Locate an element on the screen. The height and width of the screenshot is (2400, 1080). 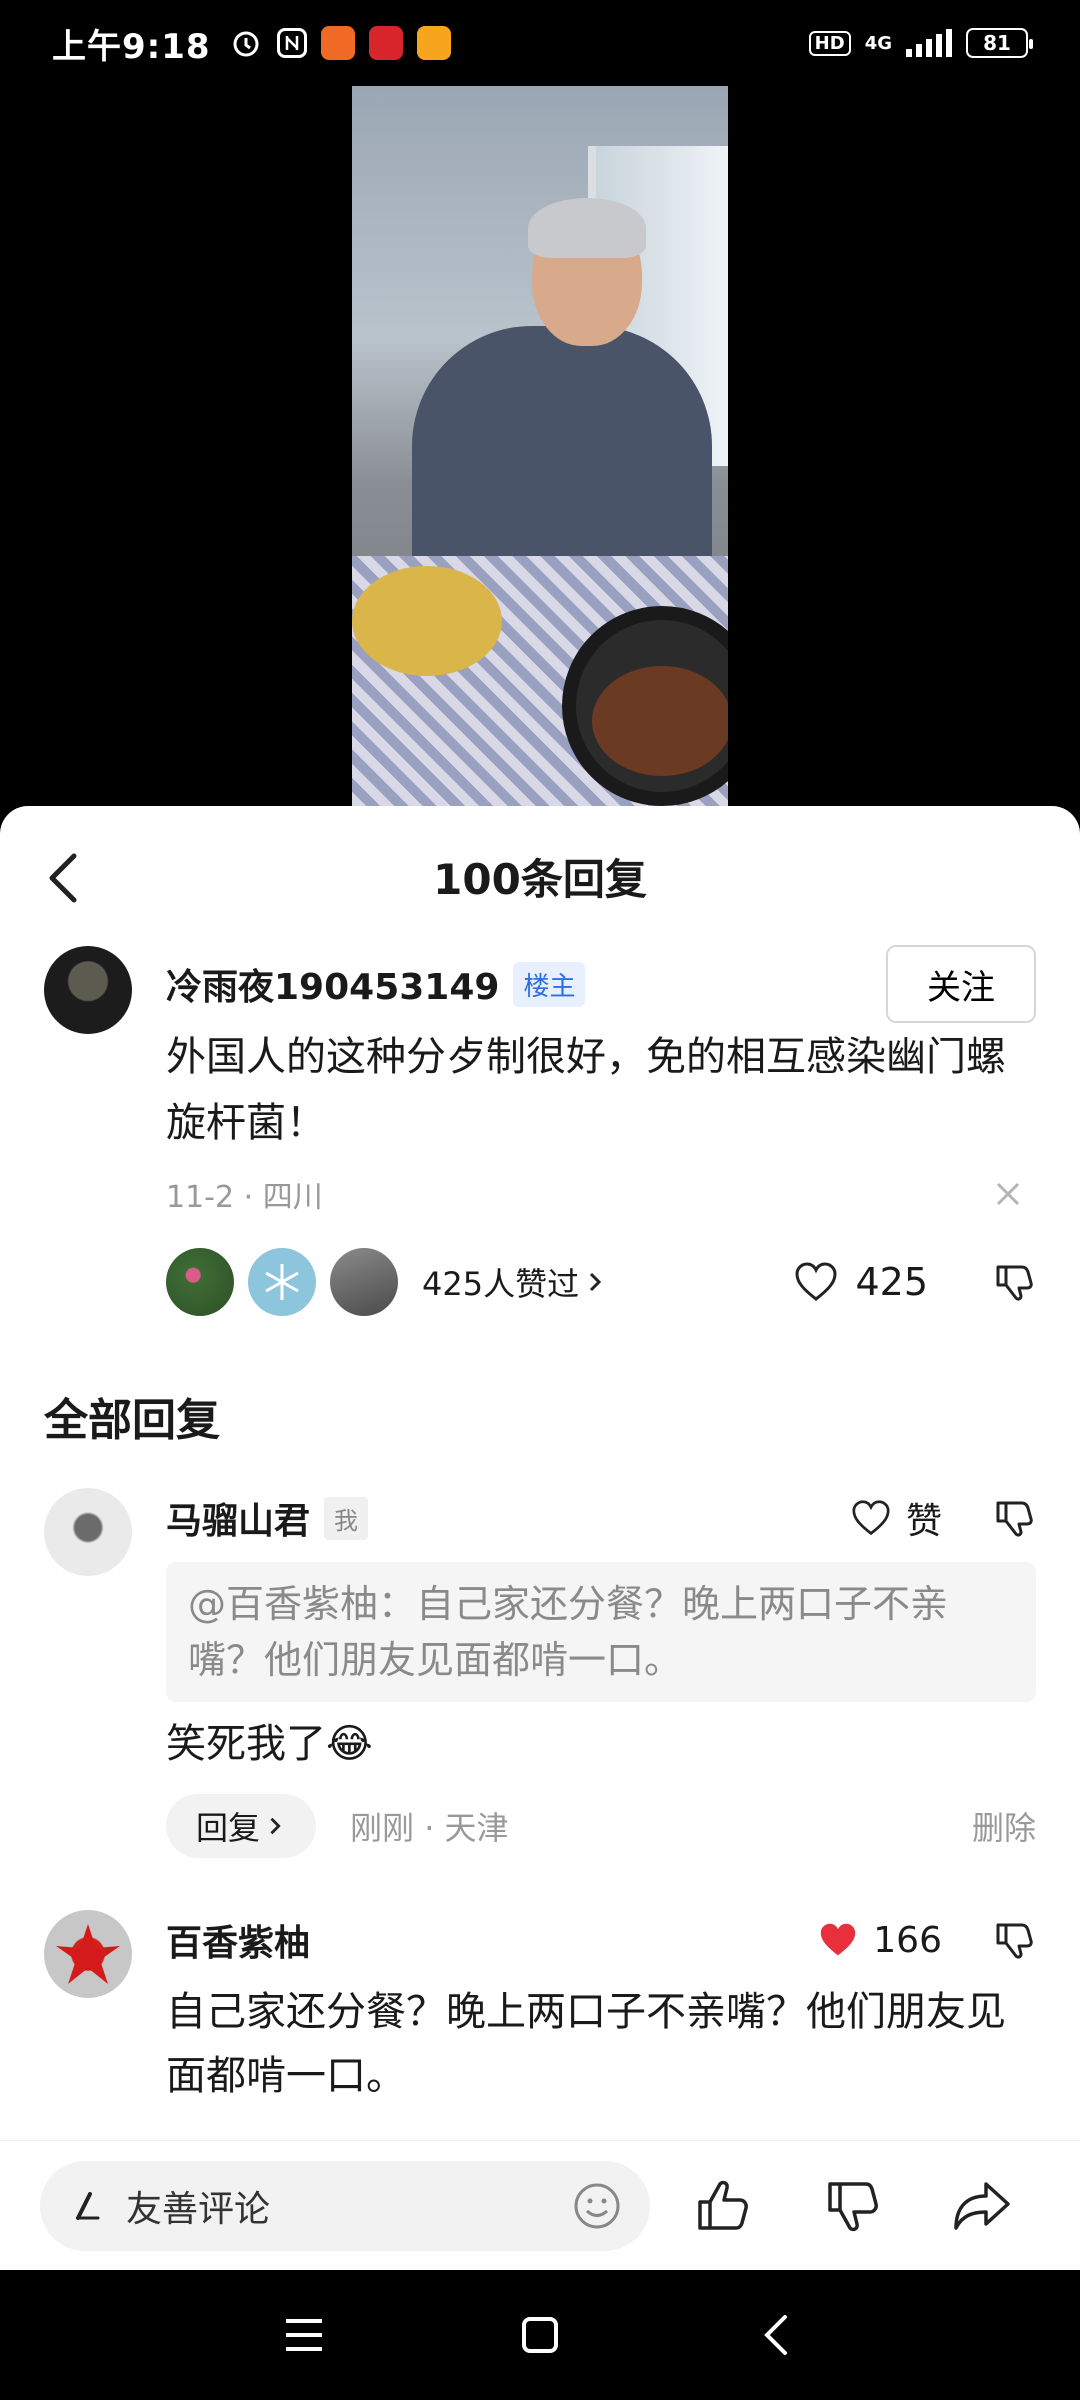
thumbs-up-icon is located at coordinates (722, 2206).